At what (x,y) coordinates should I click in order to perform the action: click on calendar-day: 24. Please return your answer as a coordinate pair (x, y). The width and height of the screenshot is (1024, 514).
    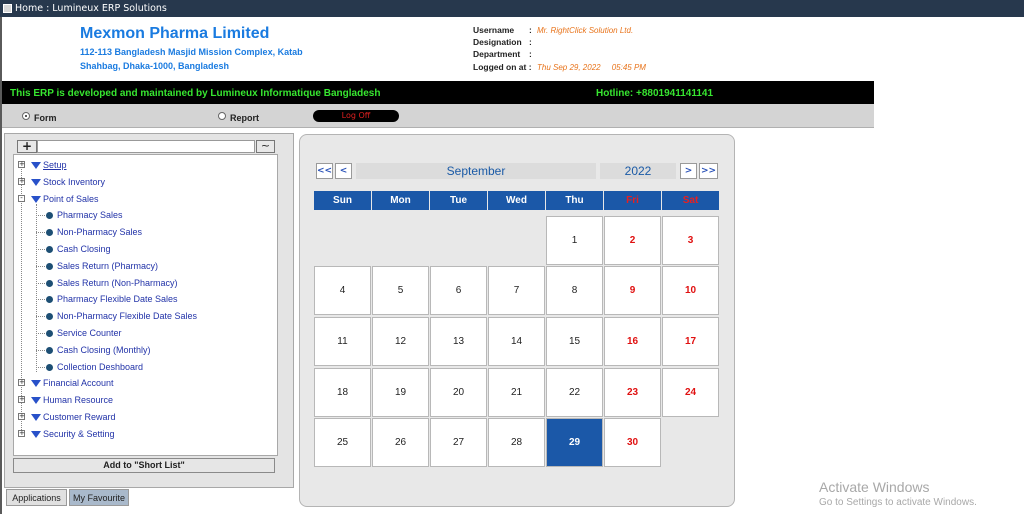
    Looking at the image, I should click on (690, 392).